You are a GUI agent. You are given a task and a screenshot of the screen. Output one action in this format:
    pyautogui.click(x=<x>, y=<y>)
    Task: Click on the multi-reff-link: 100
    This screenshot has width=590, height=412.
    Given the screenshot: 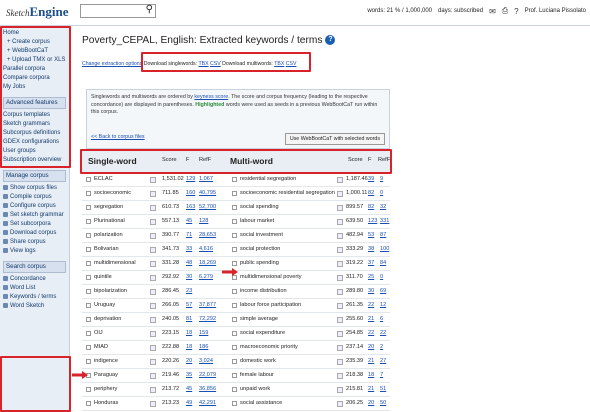 What is the action you would take?
    pyautogui.click(x=384, y=249)
    